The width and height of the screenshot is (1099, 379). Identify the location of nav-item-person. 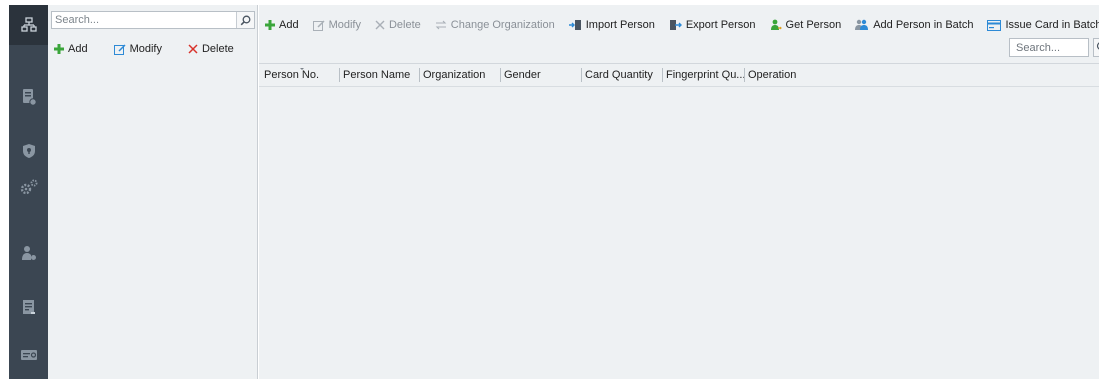
(28, 253).